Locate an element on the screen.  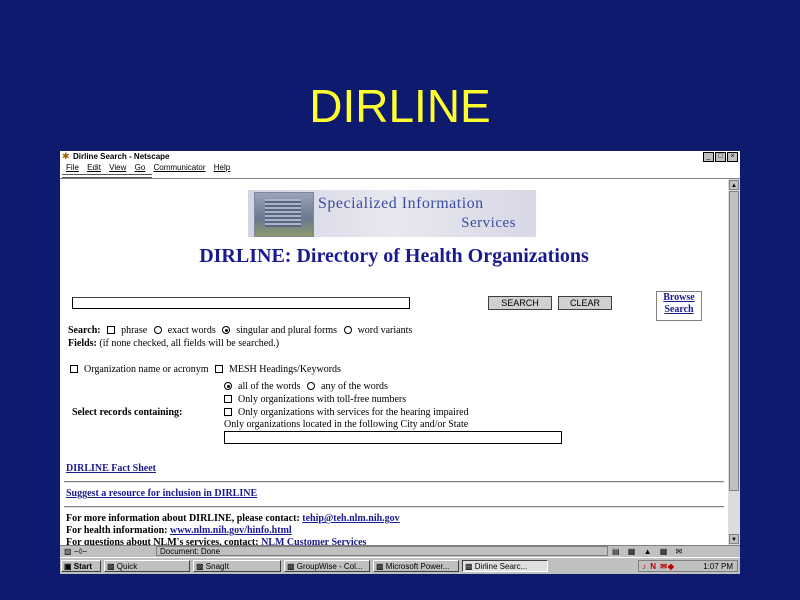
browse-search-link: Browse Search is located at coordinates (679, 306).